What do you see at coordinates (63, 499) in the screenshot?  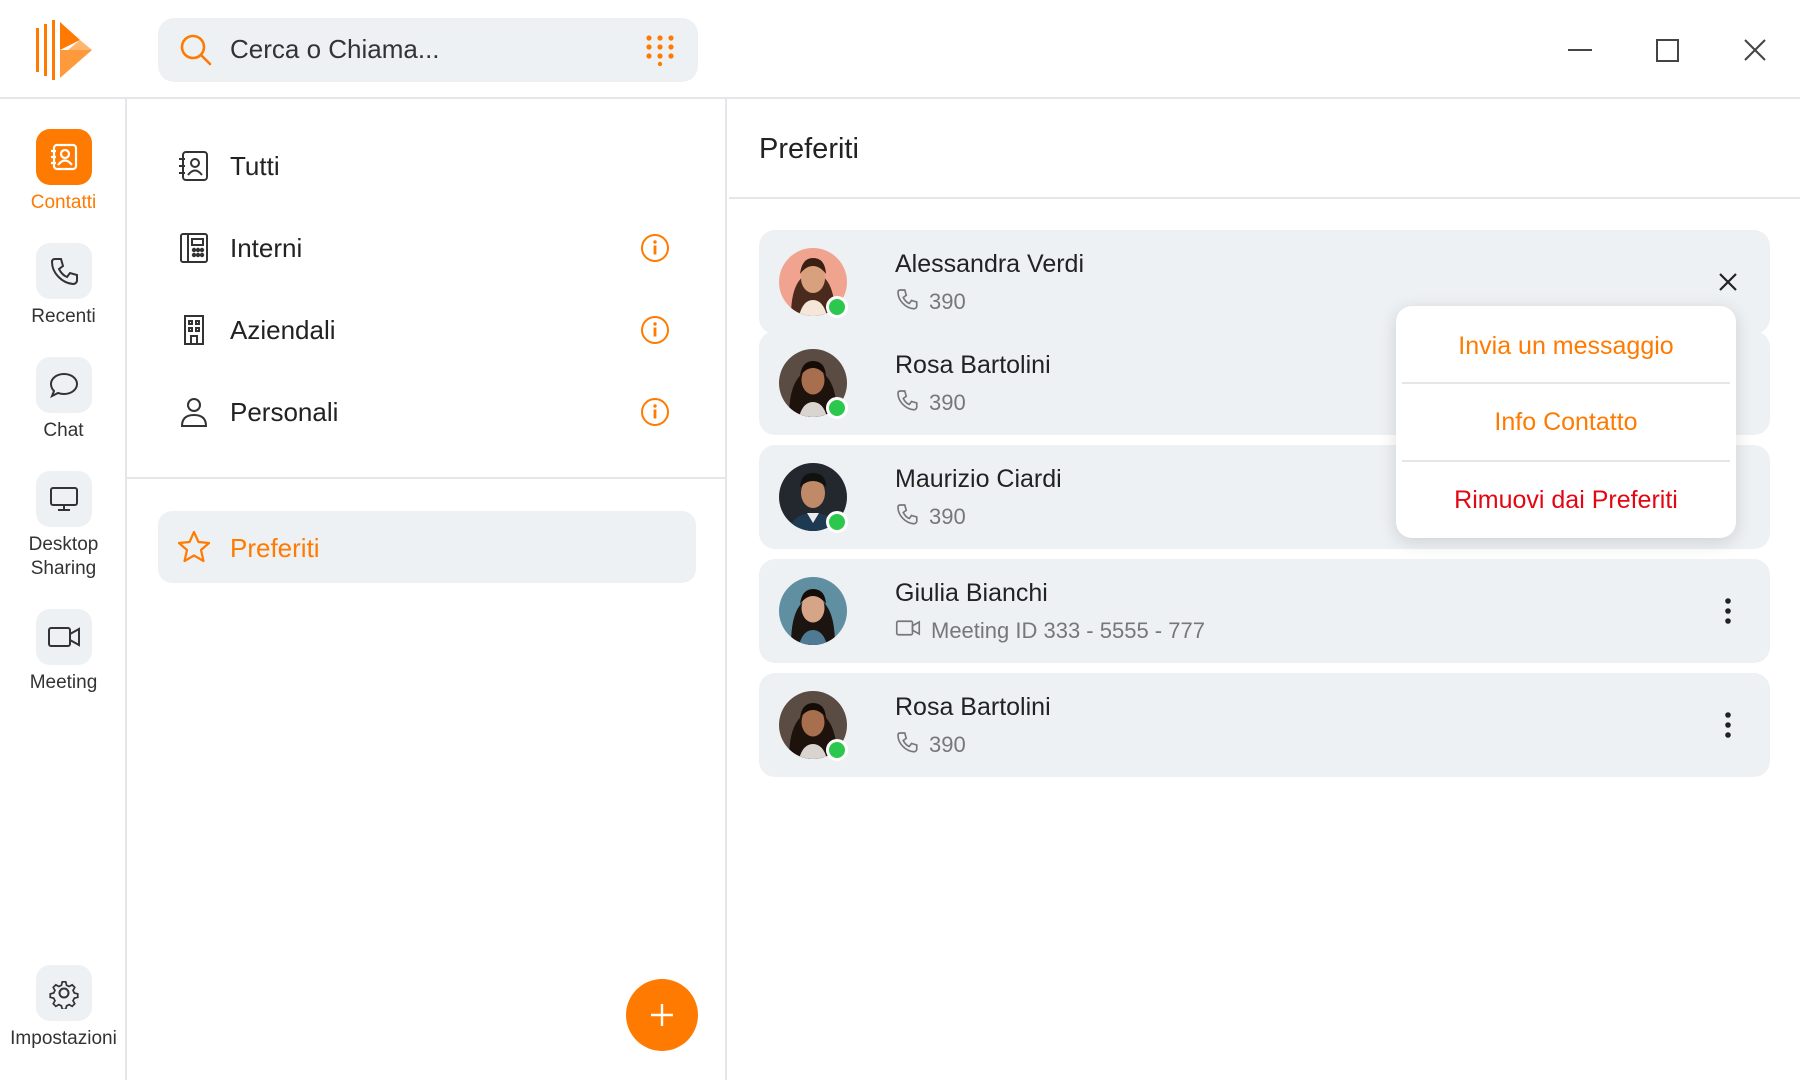 I see `monitor-icon` at bounding box center [63, 499].